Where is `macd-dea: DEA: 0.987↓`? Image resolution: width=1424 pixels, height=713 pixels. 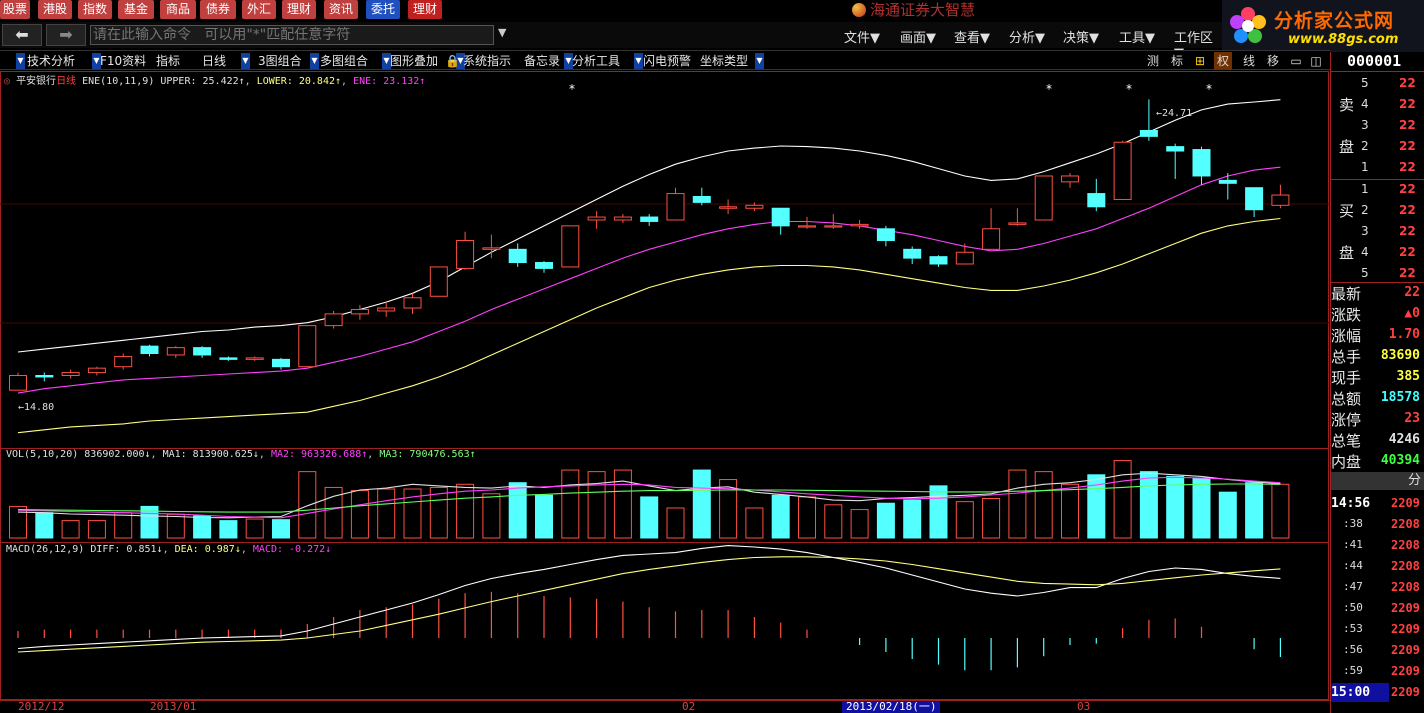
macd-dea: DEA: 0.987↓ is located at coordinates (207, 549).